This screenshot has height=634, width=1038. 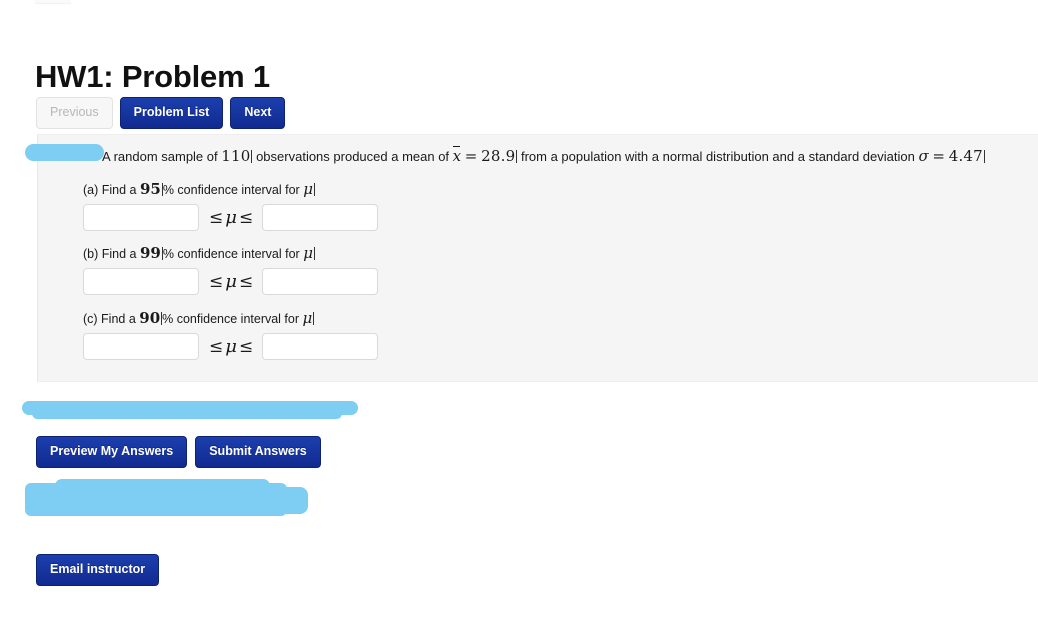 I want to click on part-b-suffix: % confidence interval for, so click(x=233, y=254).